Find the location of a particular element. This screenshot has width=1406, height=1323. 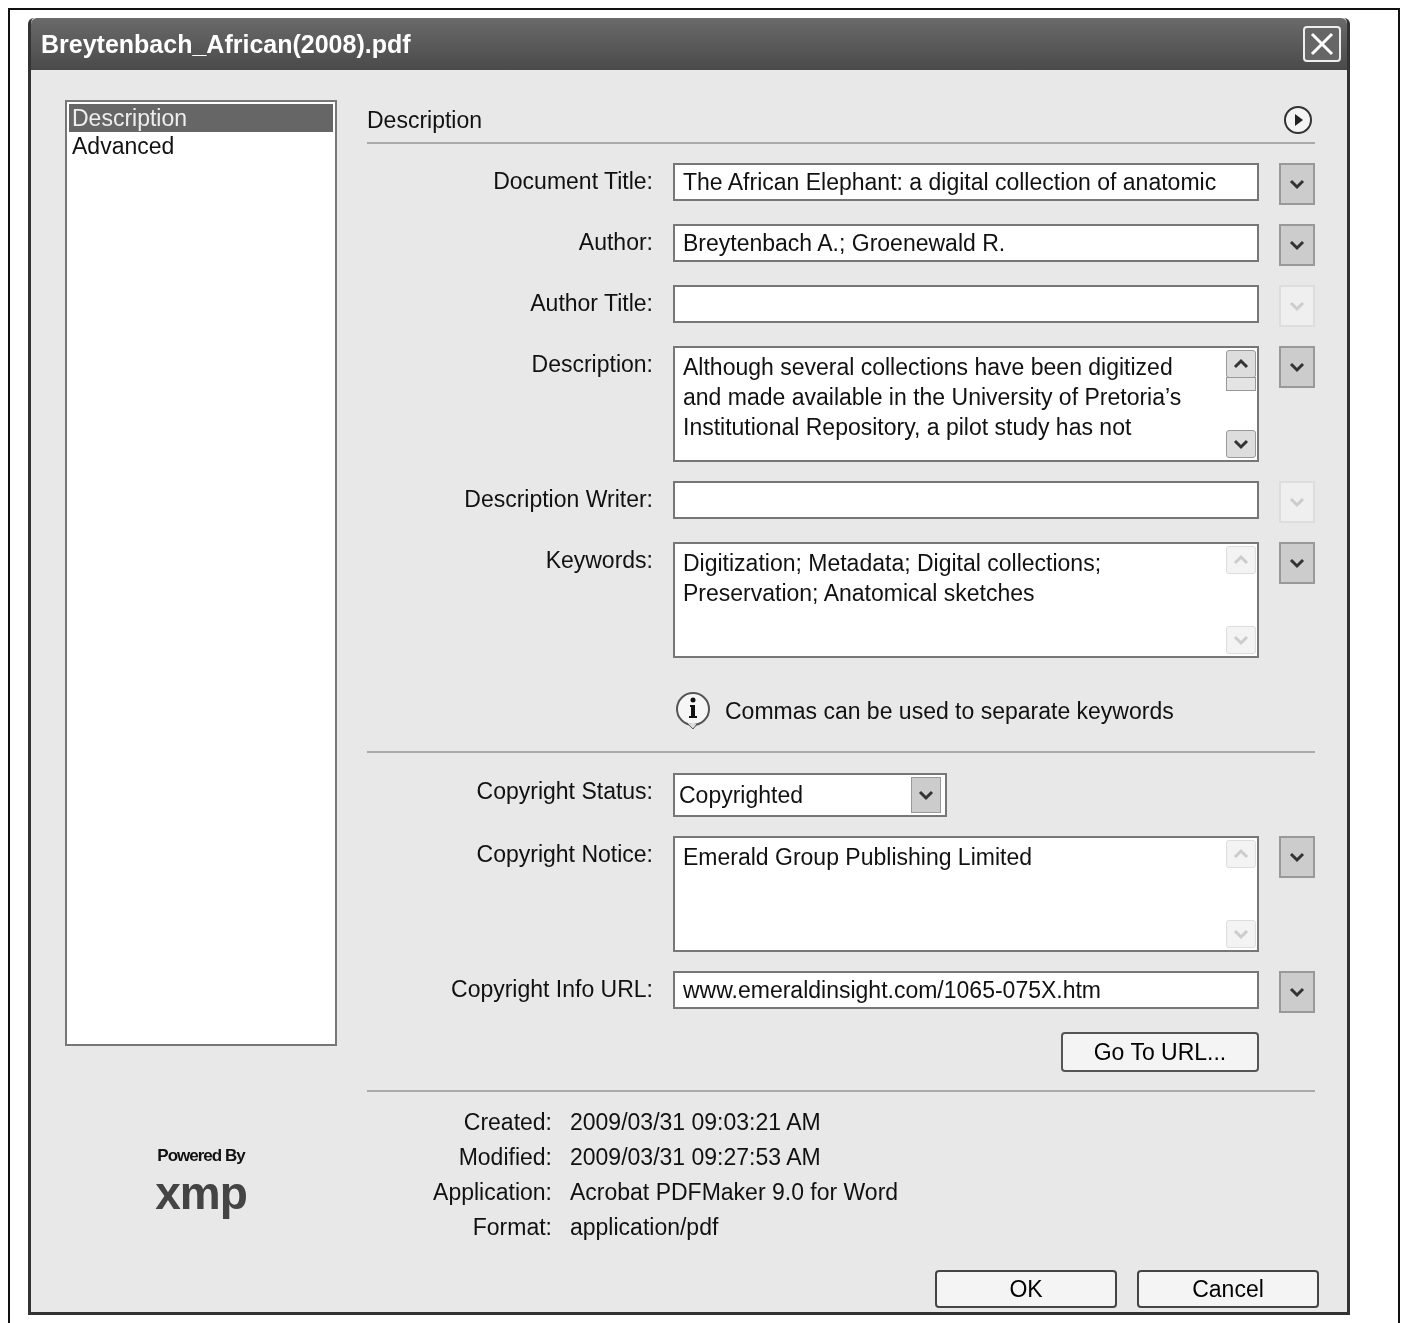

scroll-up-button is located at coordinates (1241, 364).